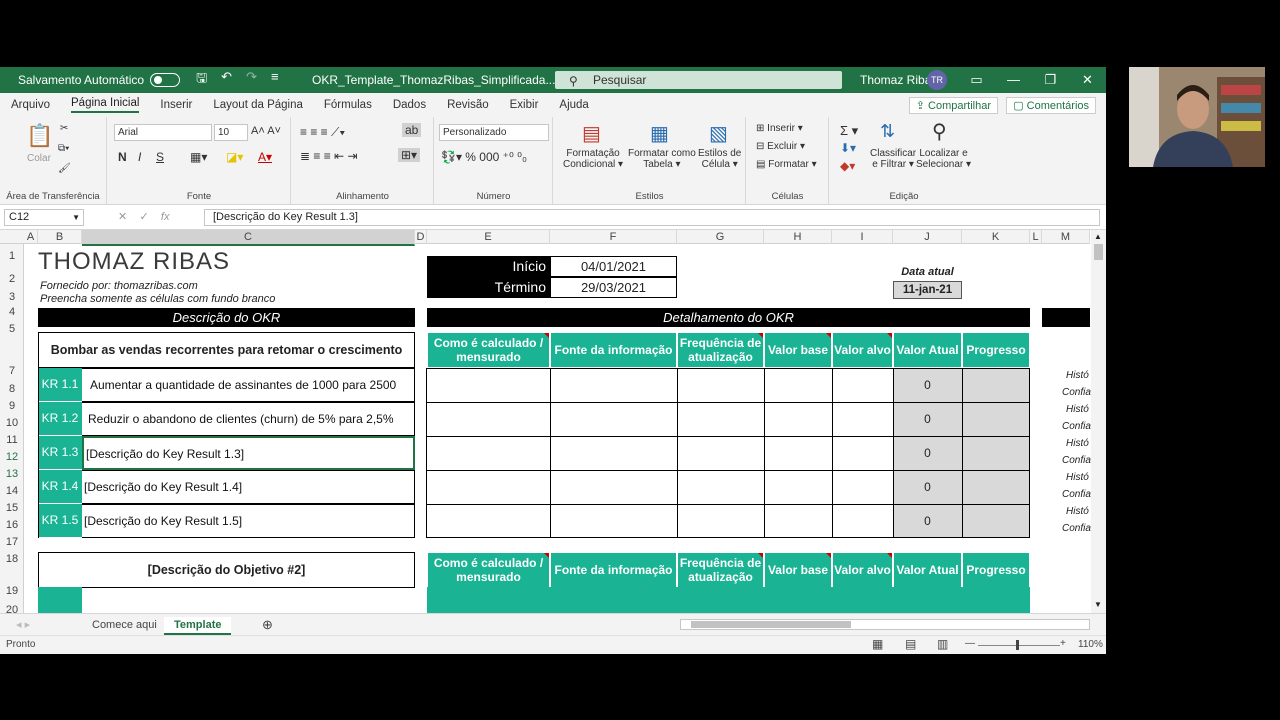 The image size is (1280, 720). I want to click on row-header: 17, so click(12, 542).